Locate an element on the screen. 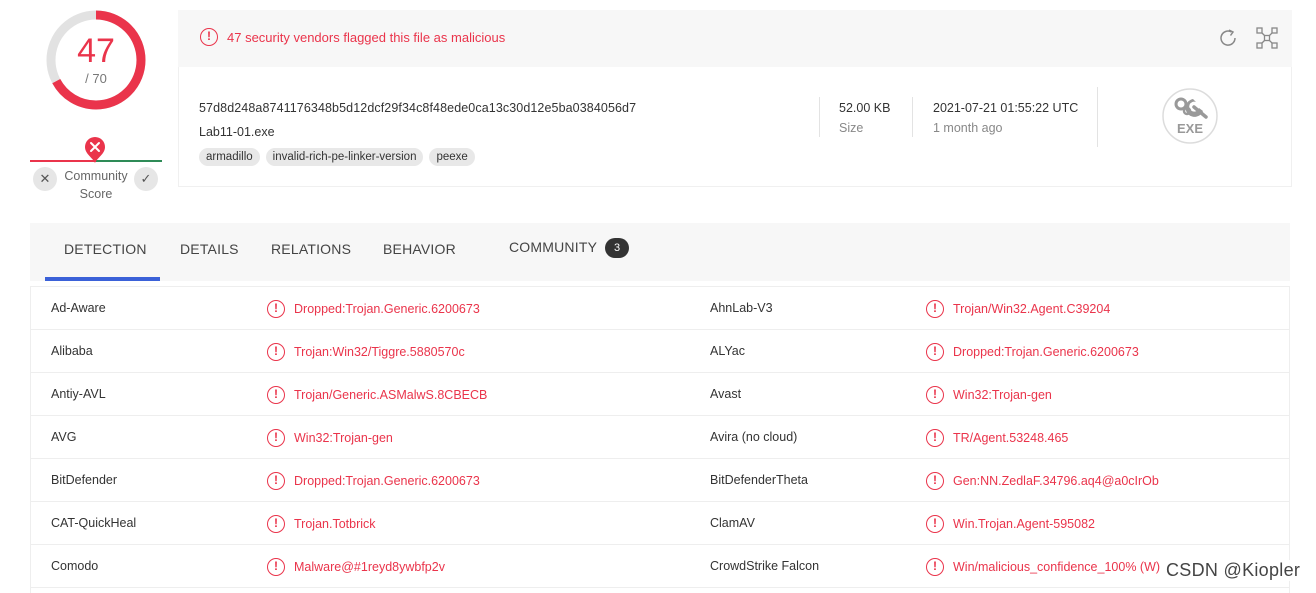 Image resolution: width=1316 pixels, height=593 pixels. community-marker-icon is located at coordinates (95, 150).